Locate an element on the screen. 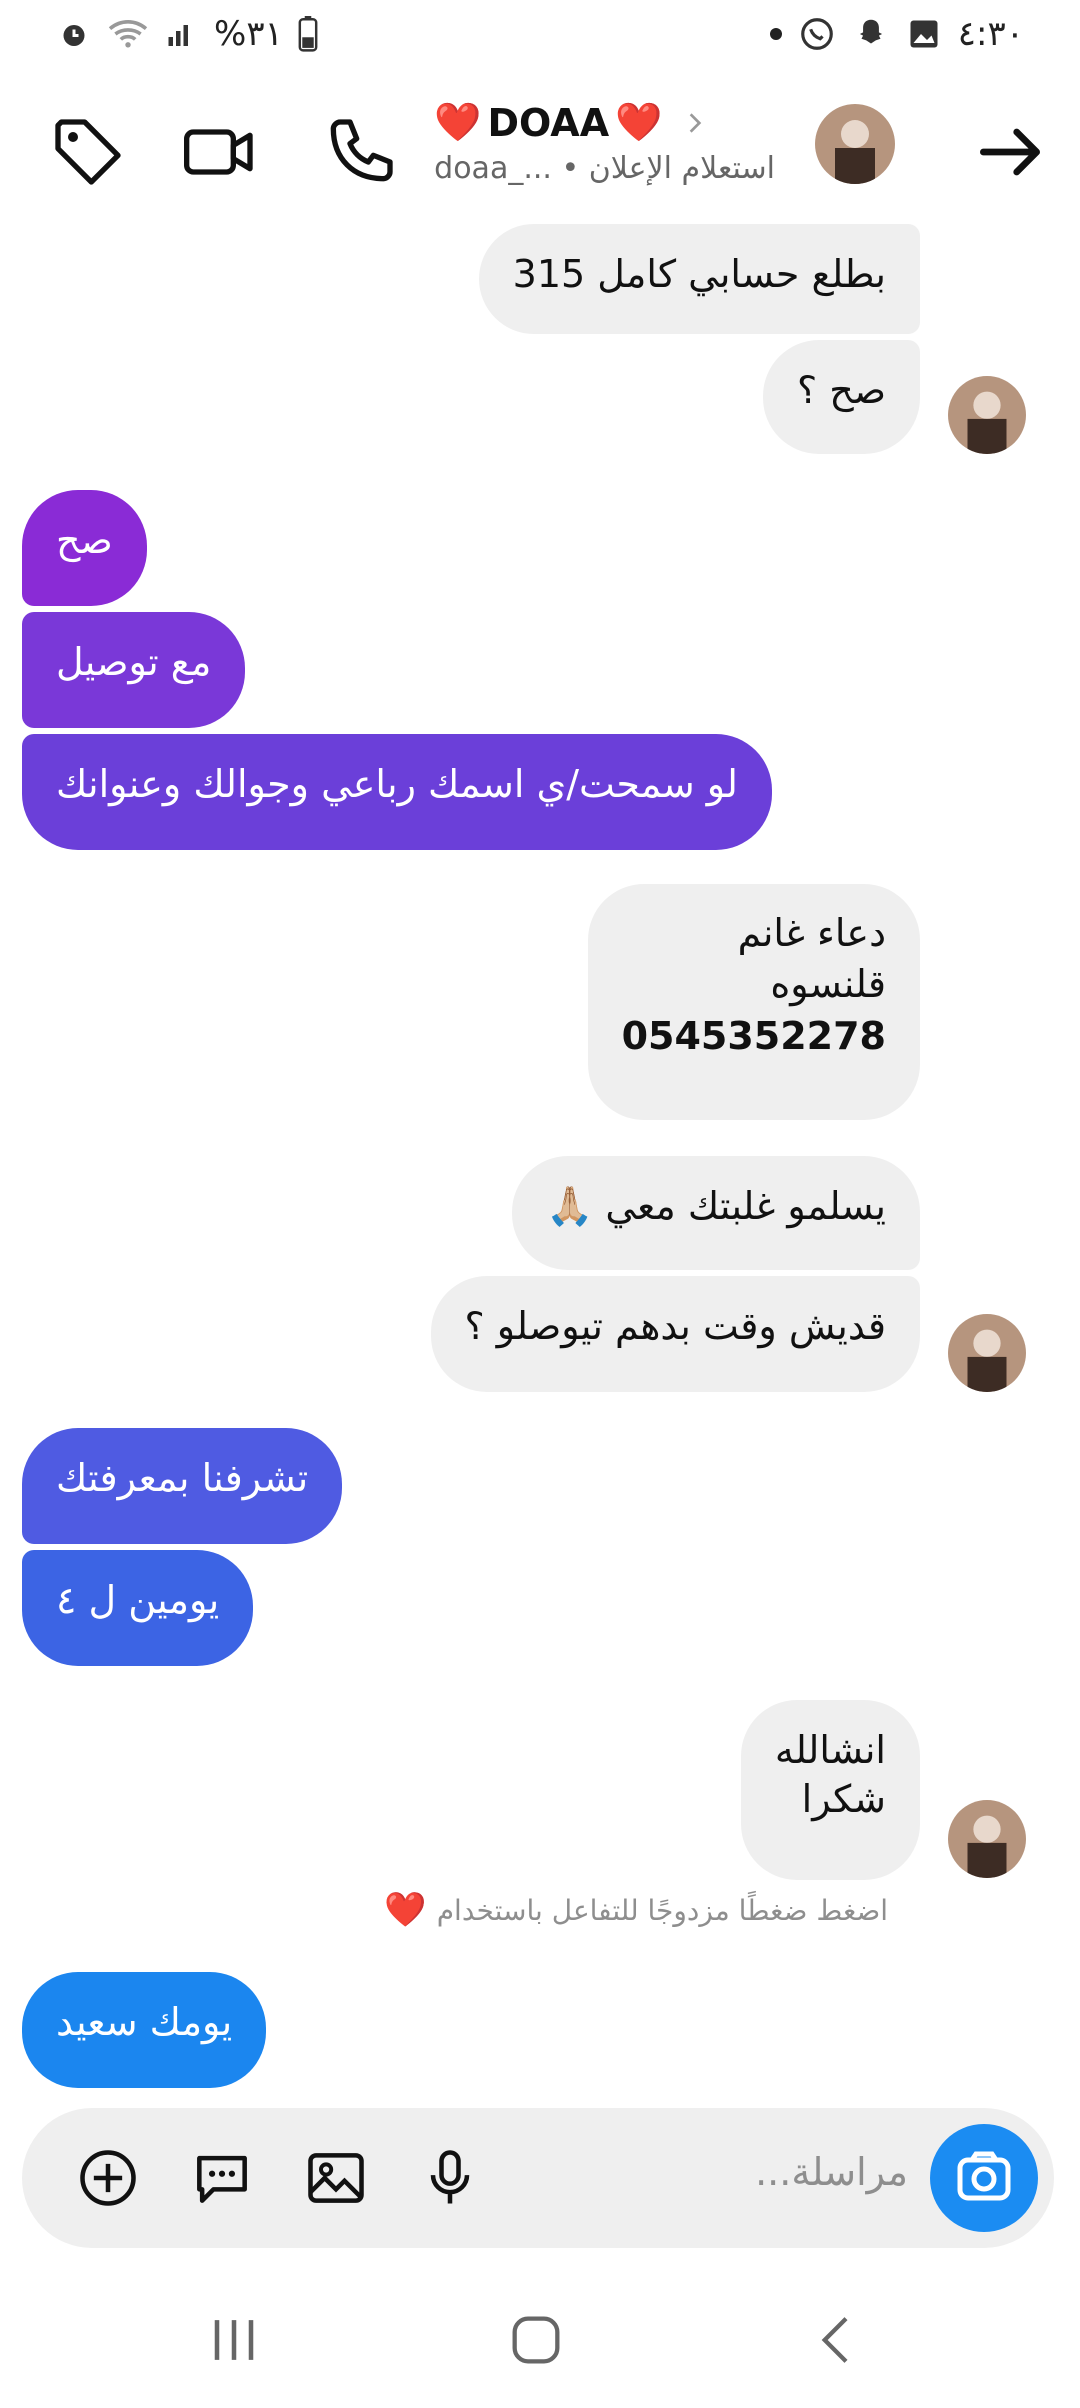  message-incoming: انشالله شكرا is located at coordinates (830, 1790).